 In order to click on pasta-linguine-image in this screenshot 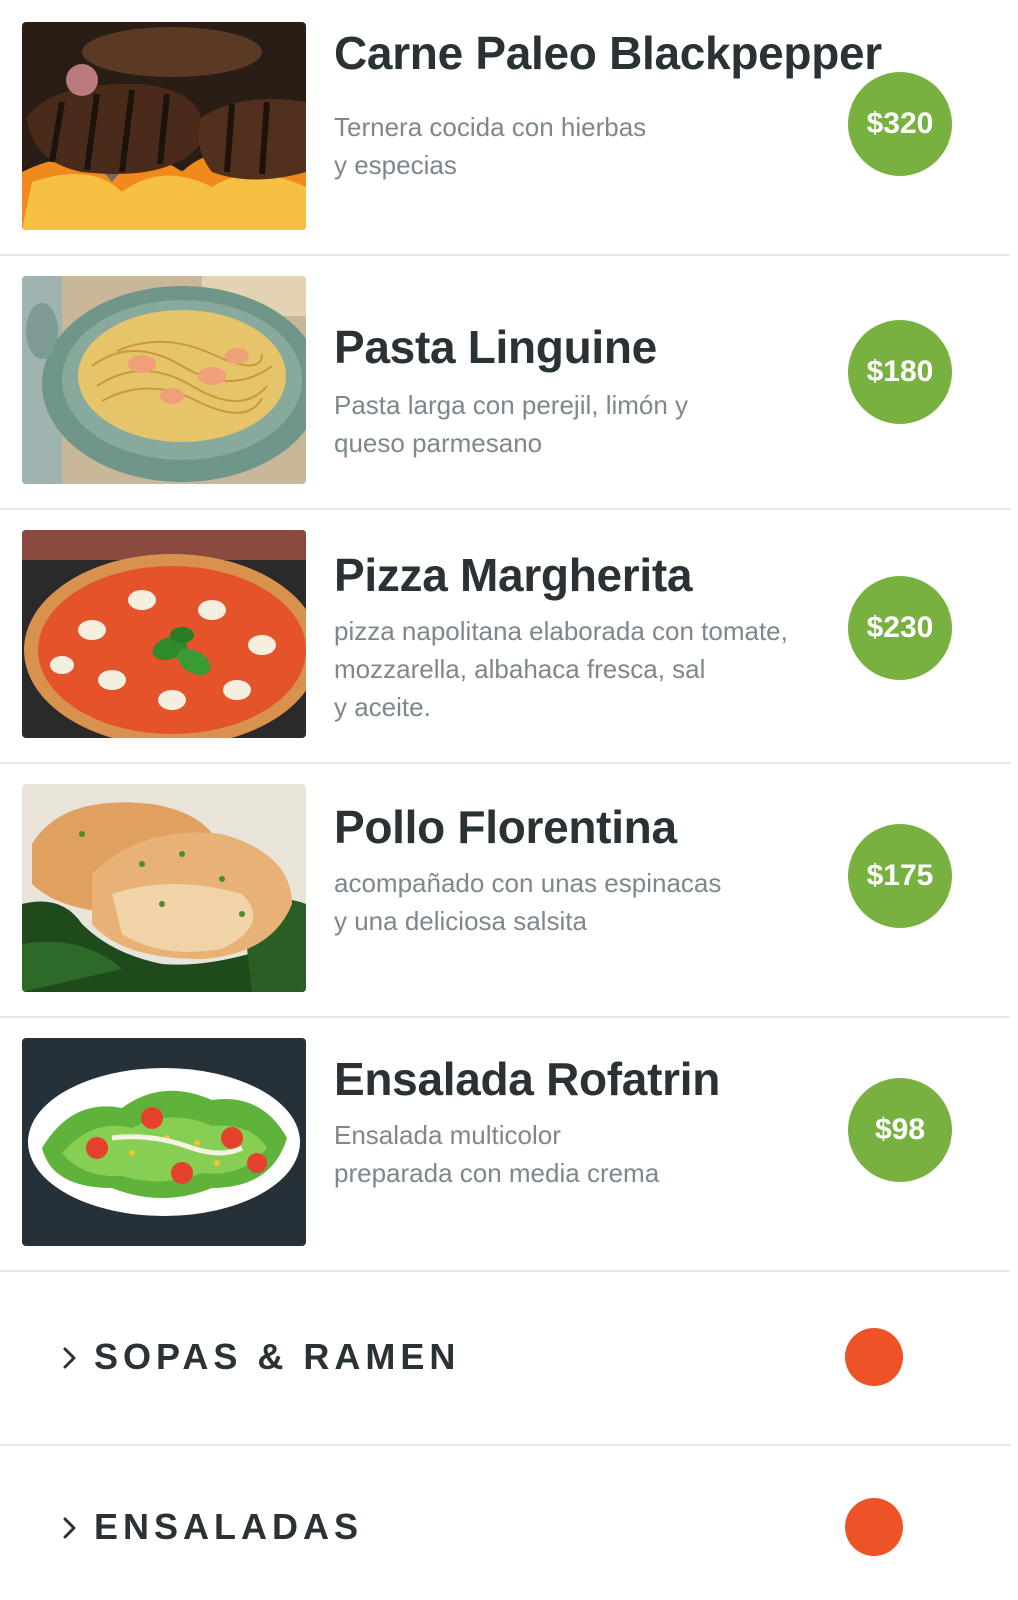, I will do `click(164, 380)`.